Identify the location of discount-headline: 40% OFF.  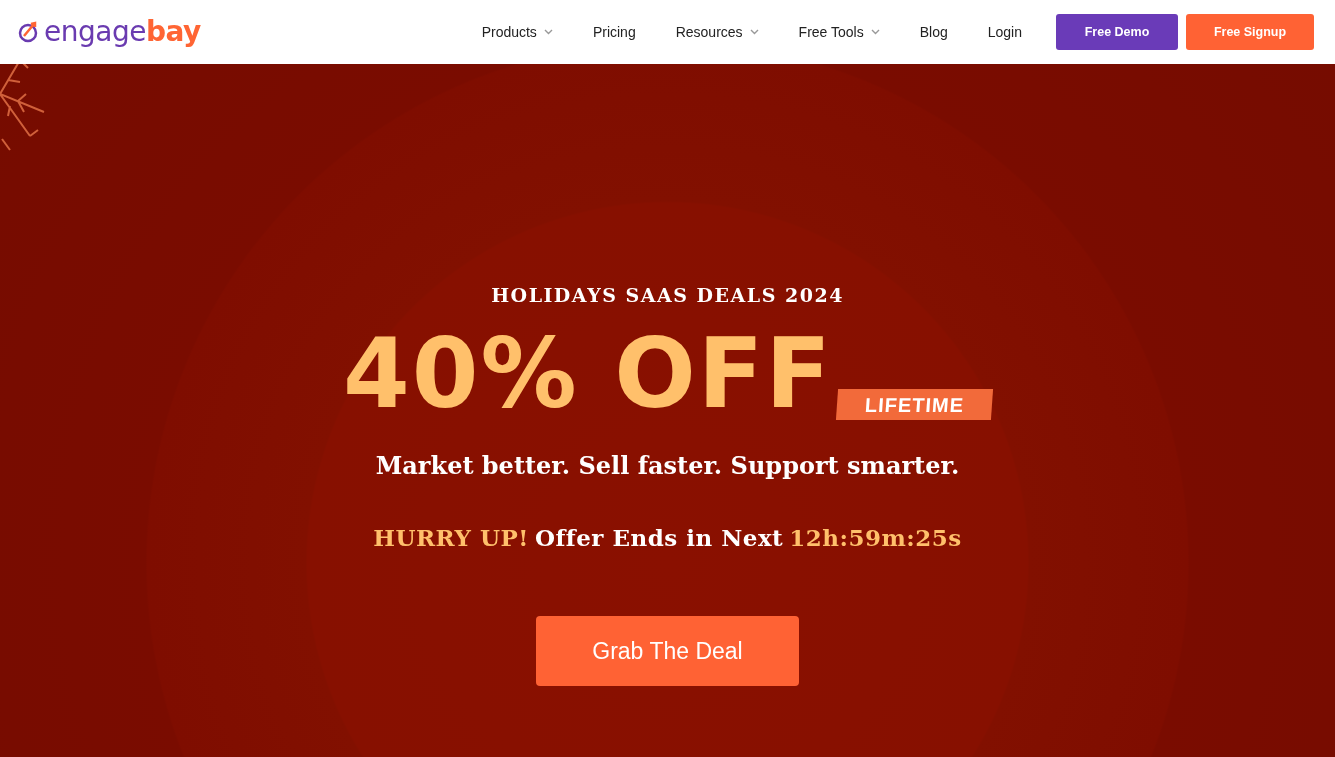
(587, 373).